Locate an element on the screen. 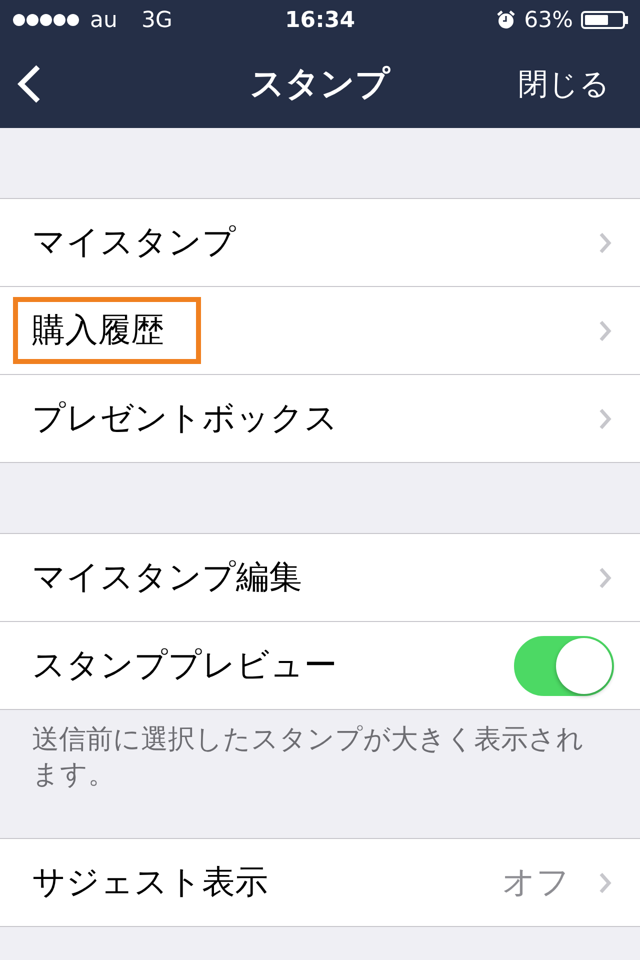  battery-percent: 63% is located at coordinates (548, 20).